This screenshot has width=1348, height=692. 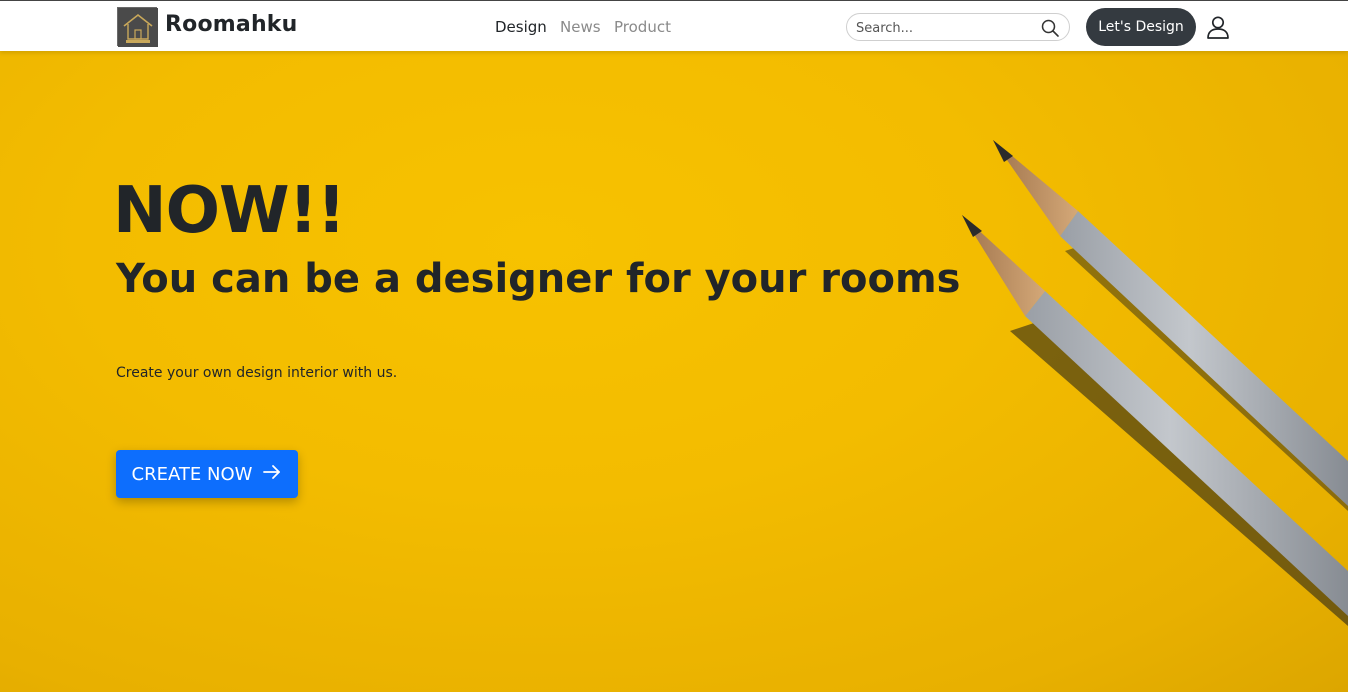 What do you see at coordinates (1141, 27) in the screenshot?
I see `lets-design-button: Let's Design` at bounding box center [1141, 27].